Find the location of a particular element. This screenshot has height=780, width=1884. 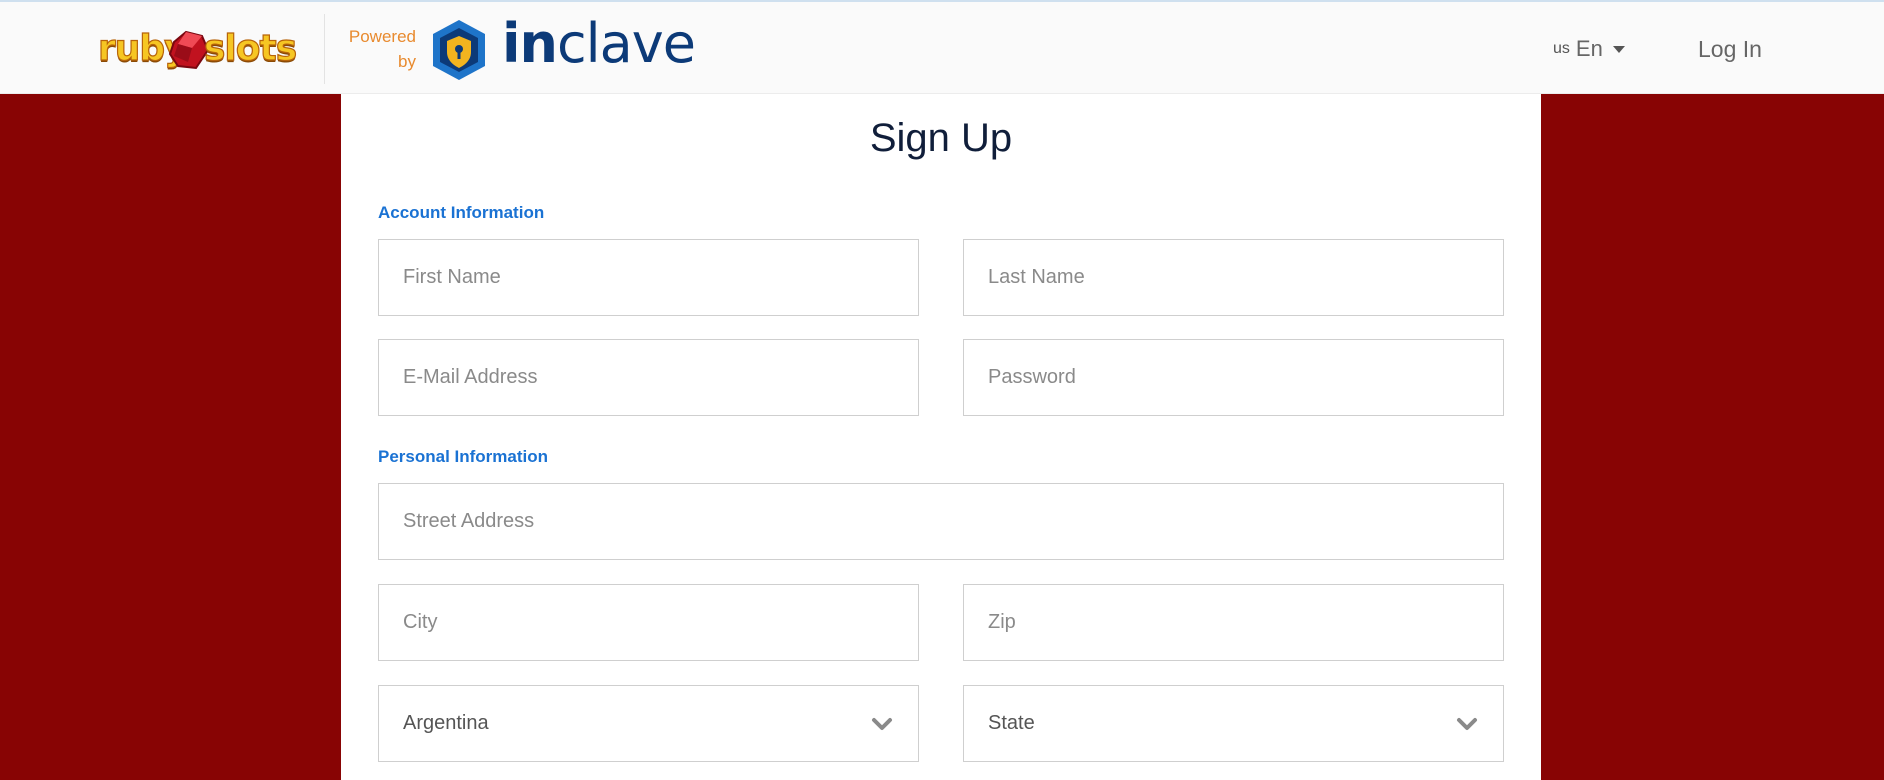

password-input is located at coordinates (1233, 377).